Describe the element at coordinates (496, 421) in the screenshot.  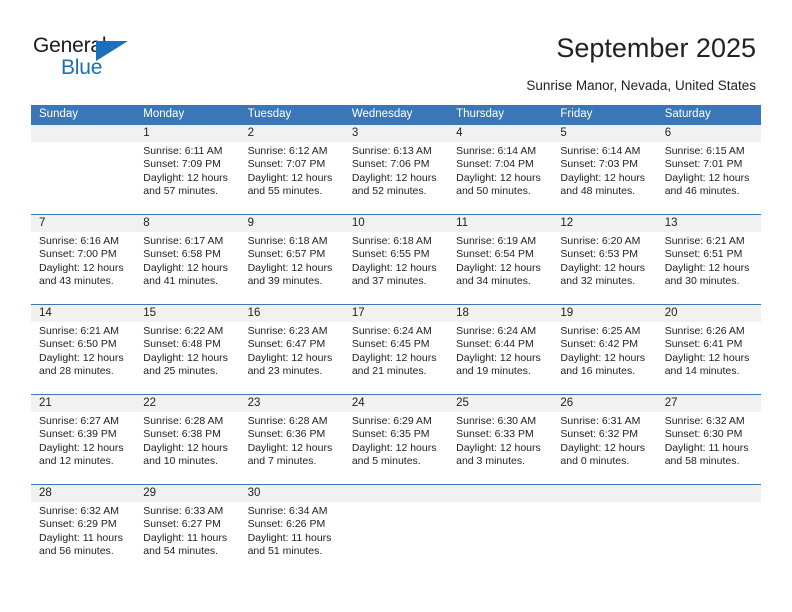
I see `sunrise-text: Sunrise: 6:30 AM` at that location.